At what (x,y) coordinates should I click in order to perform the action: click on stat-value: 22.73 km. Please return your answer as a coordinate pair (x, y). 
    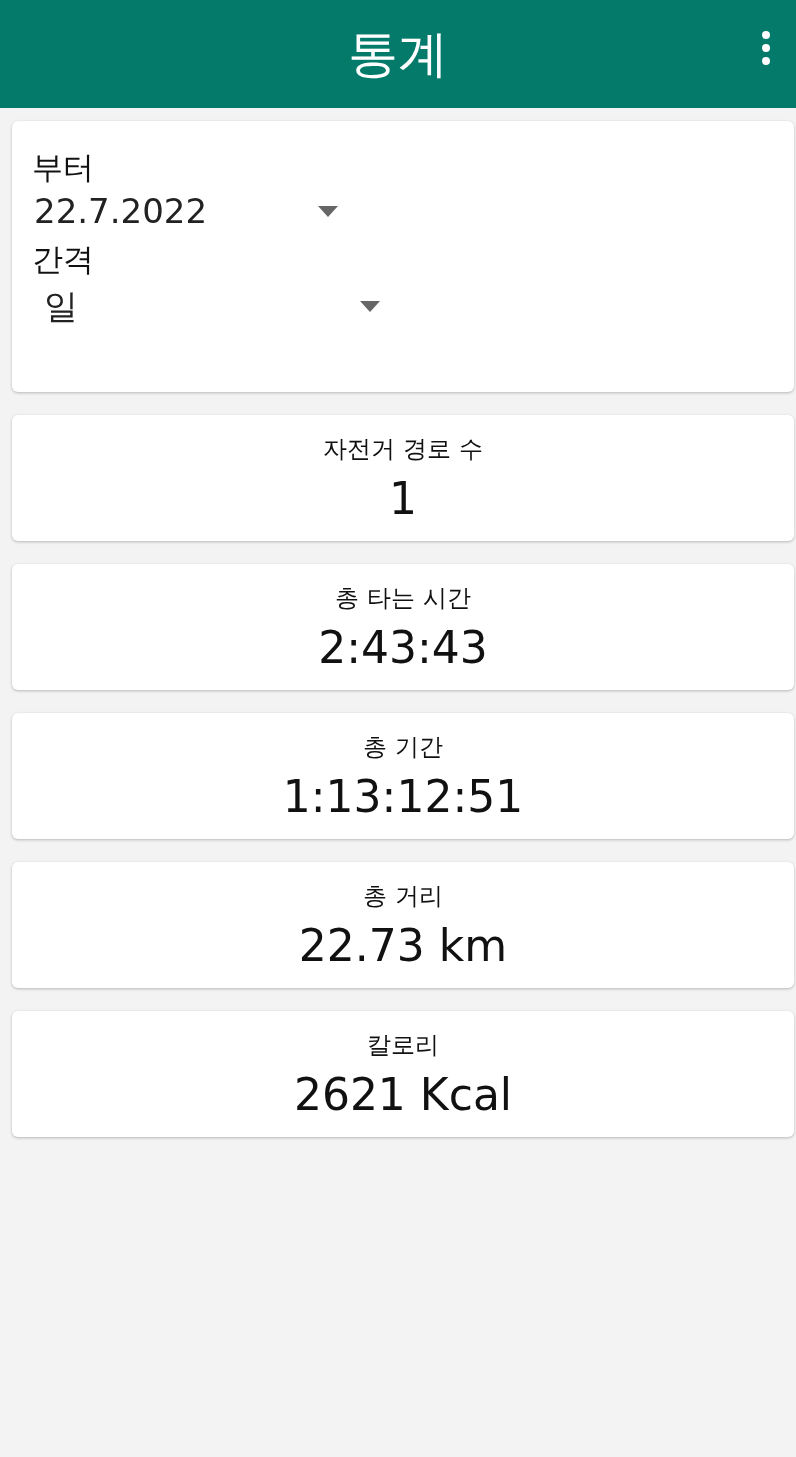
    Looking at the image, I should click on (403, 945).